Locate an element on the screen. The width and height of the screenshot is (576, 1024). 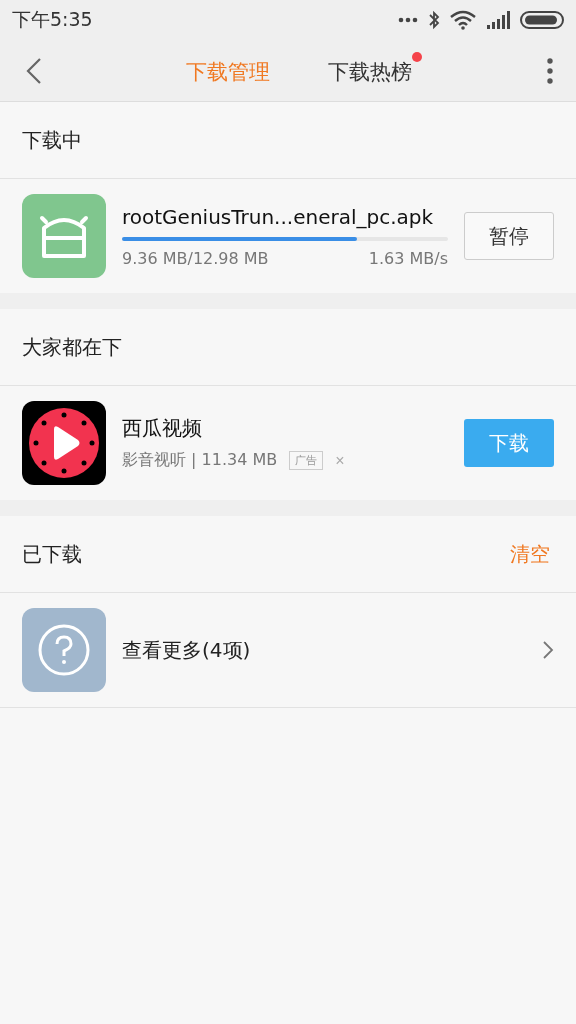
status-time: 下午5:35 is located at coordinates (52, 19).